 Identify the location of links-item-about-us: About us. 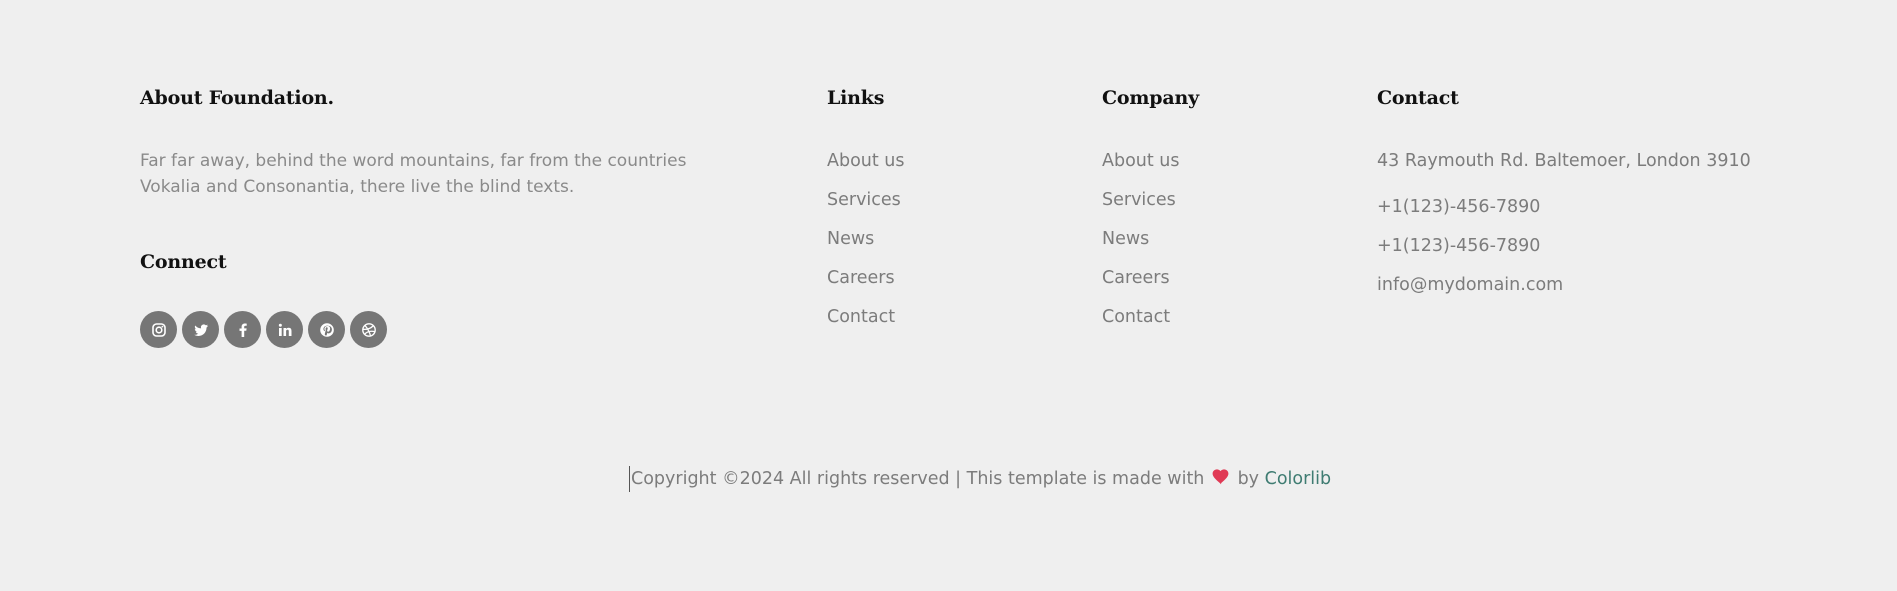
(866, 167).